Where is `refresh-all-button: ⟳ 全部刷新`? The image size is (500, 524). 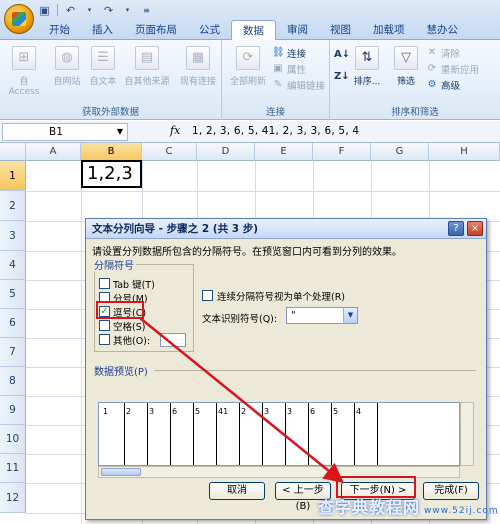 refresh-all-button: ⟳ 全部刷新 is located at coordinates (248, 66).